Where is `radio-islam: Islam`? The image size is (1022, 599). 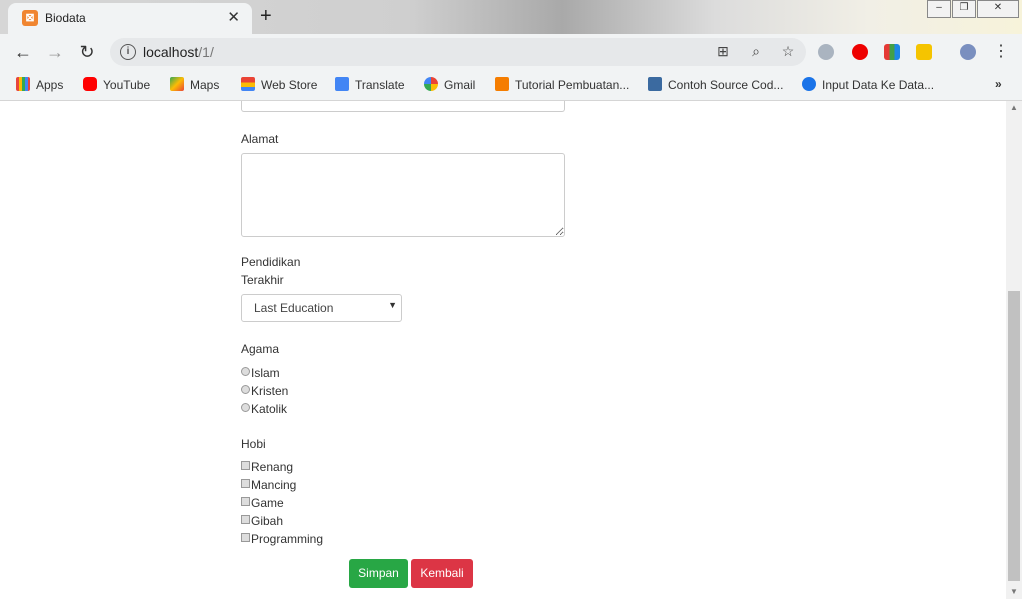
radio-islam: Islam is located at coordinates (260, 373).